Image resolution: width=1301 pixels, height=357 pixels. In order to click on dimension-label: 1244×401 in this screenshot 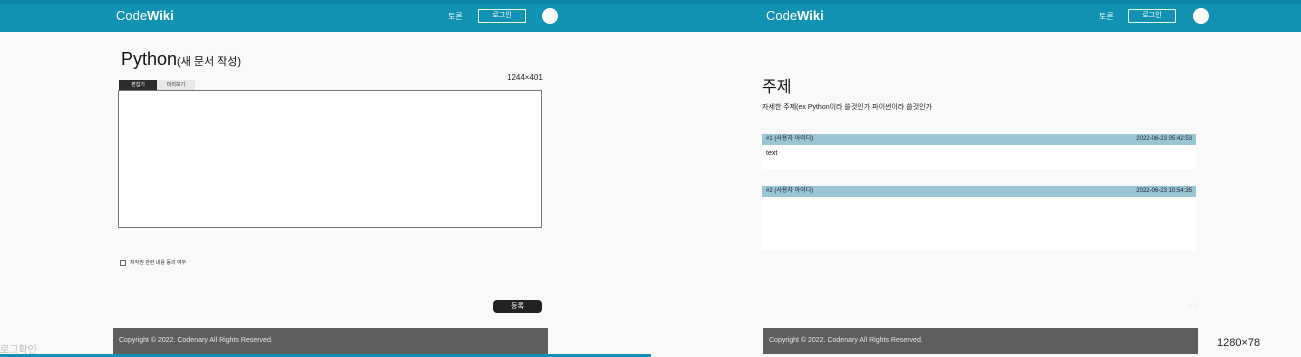, I will do `click(525, 77)`.